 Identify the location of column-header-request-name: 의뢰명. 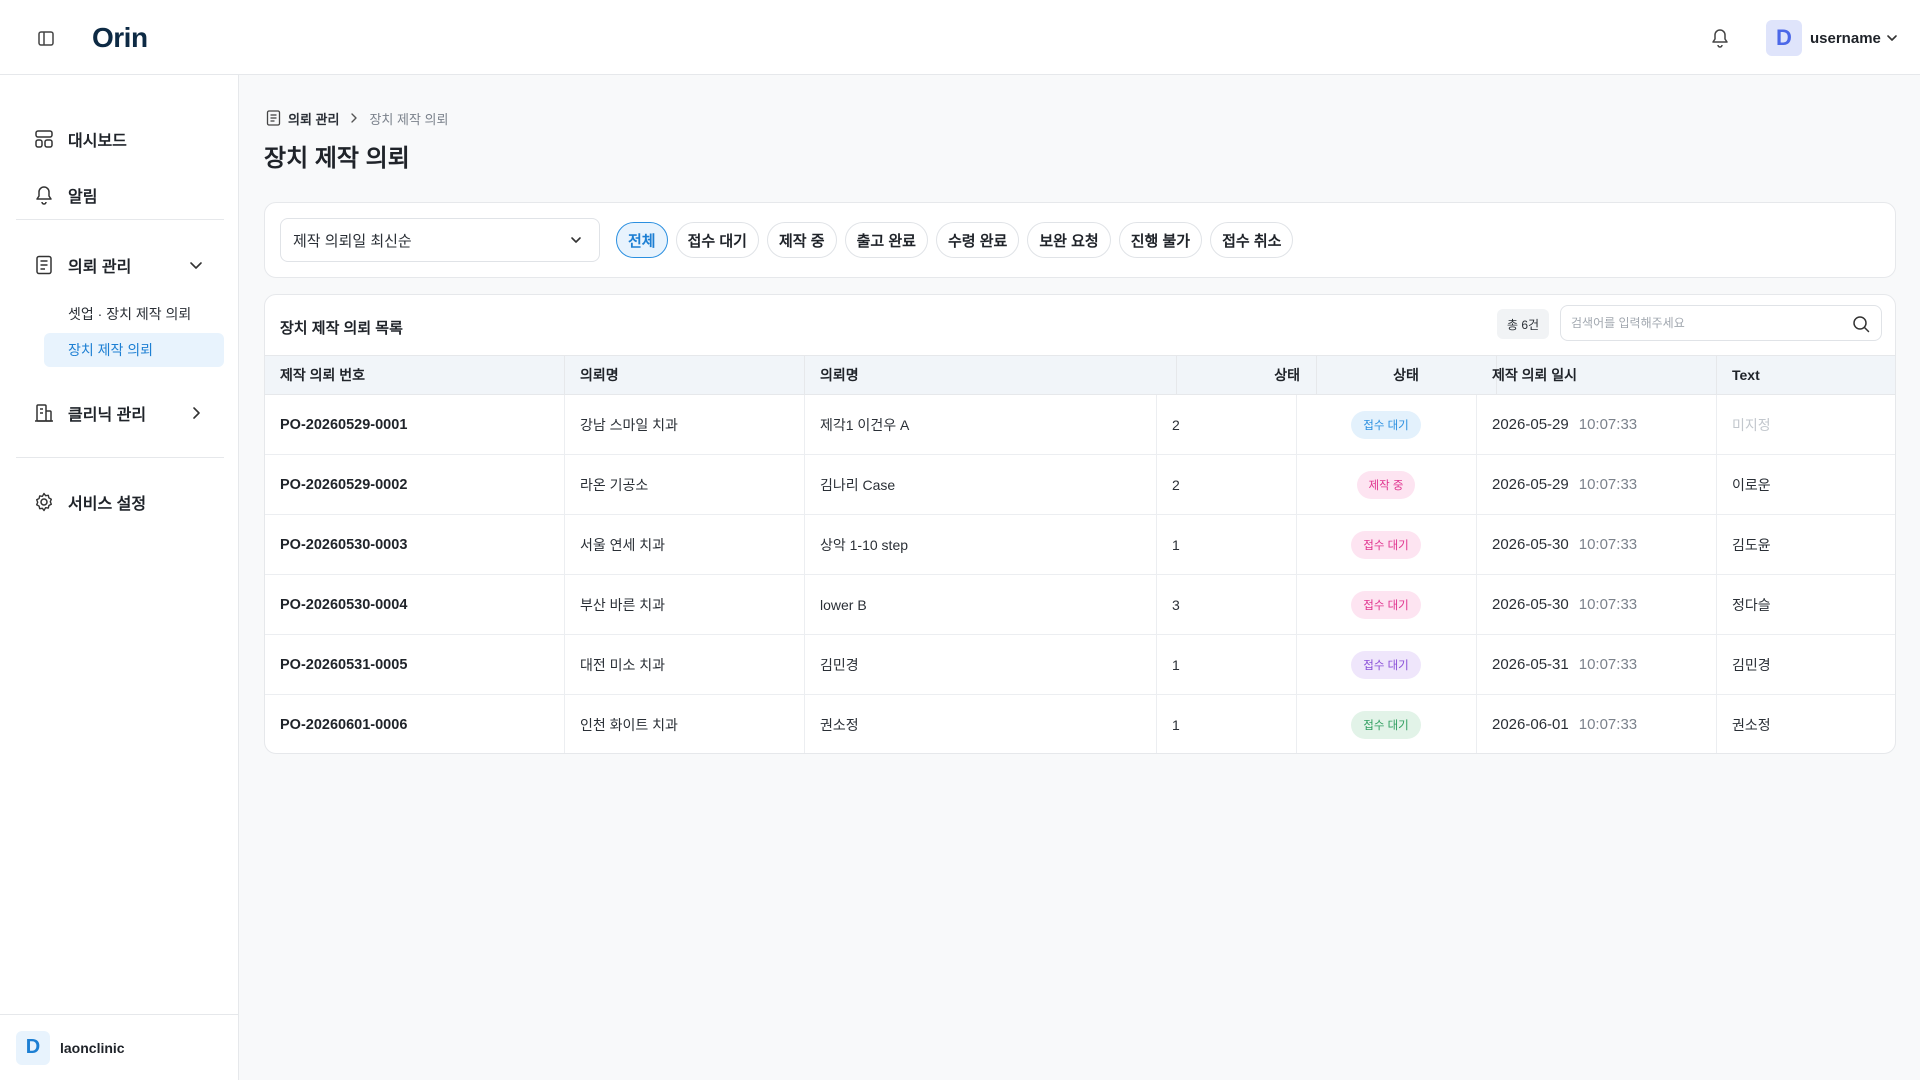
(839, 375).